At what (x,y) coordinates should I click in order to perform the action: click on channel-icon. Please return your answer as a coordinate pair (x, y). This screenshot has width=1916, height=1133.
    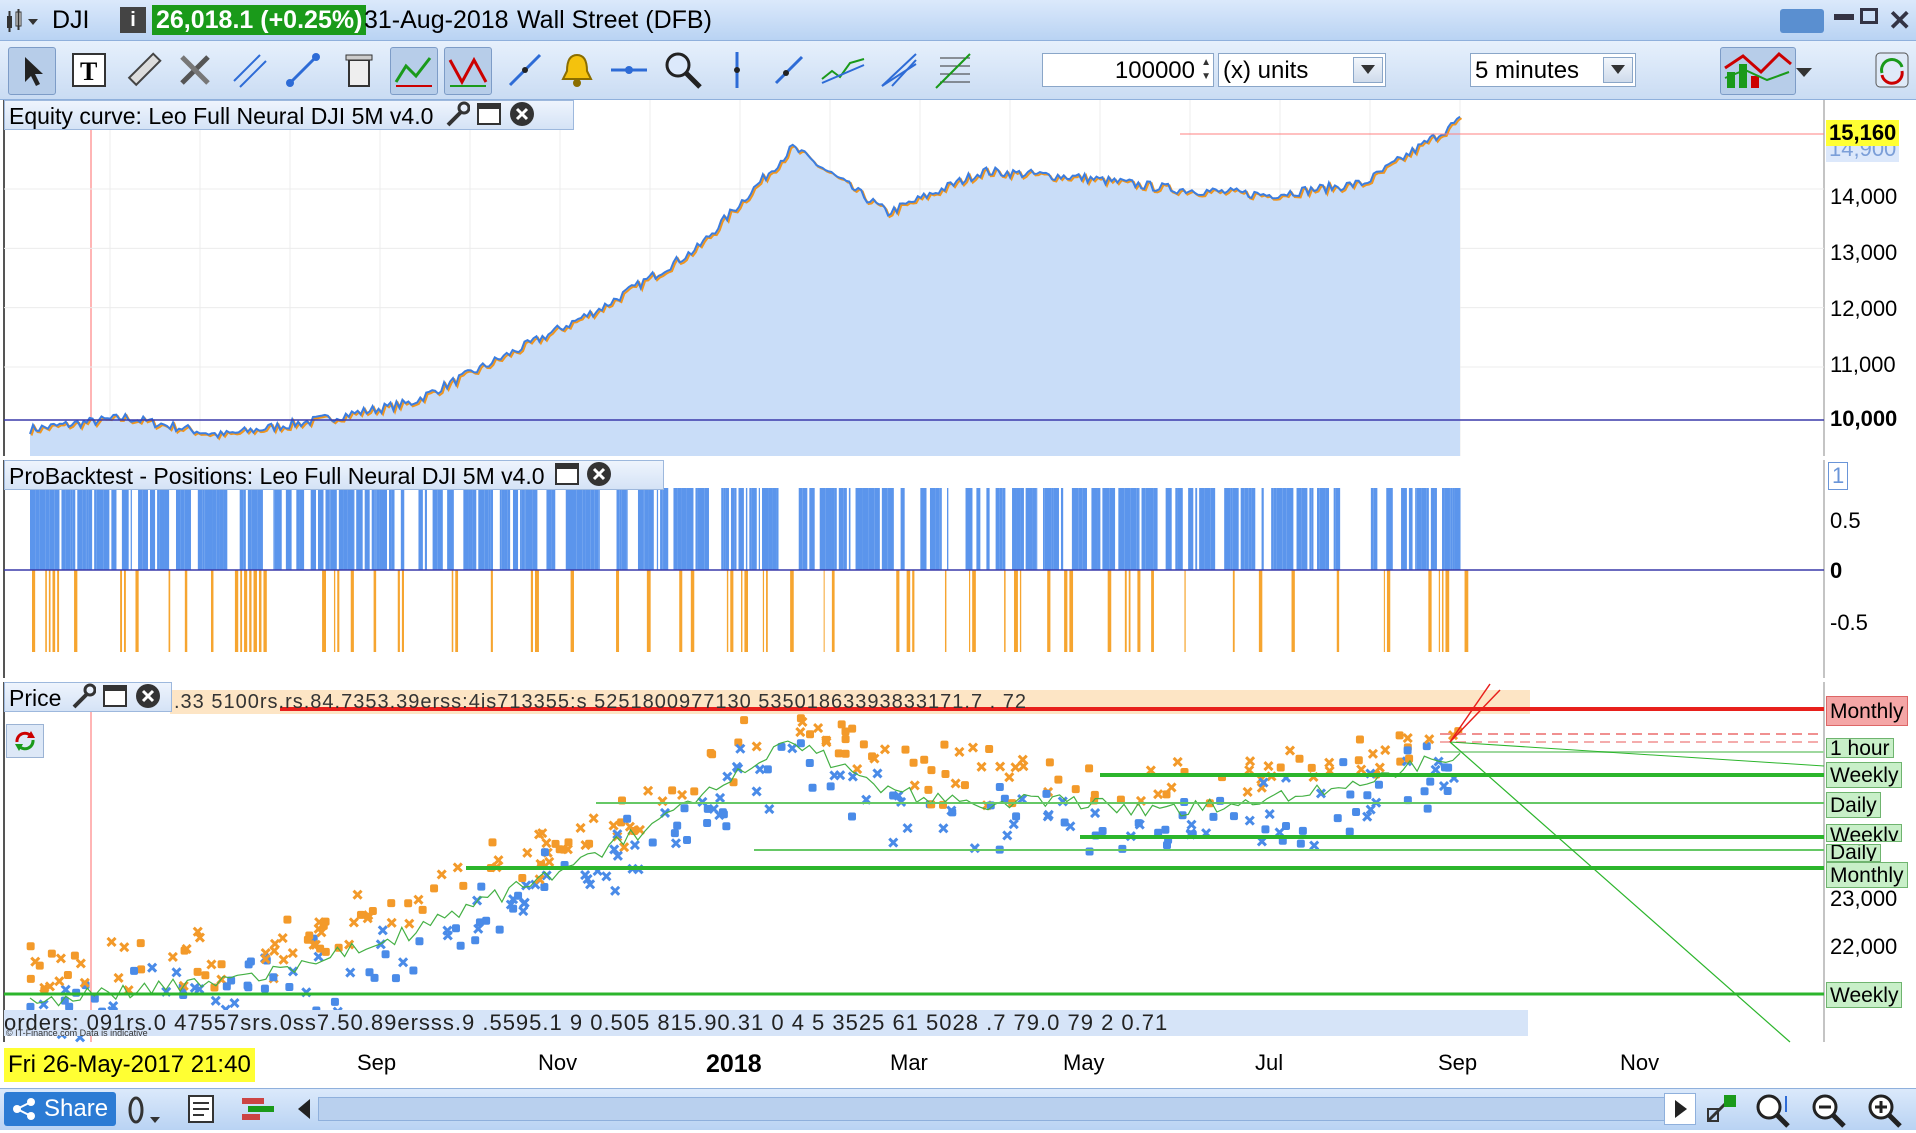
    Looking at the image, I should click on (843, 70).